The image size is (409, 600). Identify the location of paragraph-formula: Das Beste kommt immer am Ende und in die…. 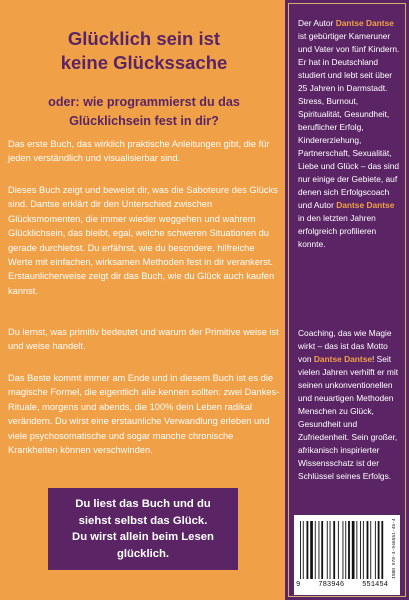
(144, 414).